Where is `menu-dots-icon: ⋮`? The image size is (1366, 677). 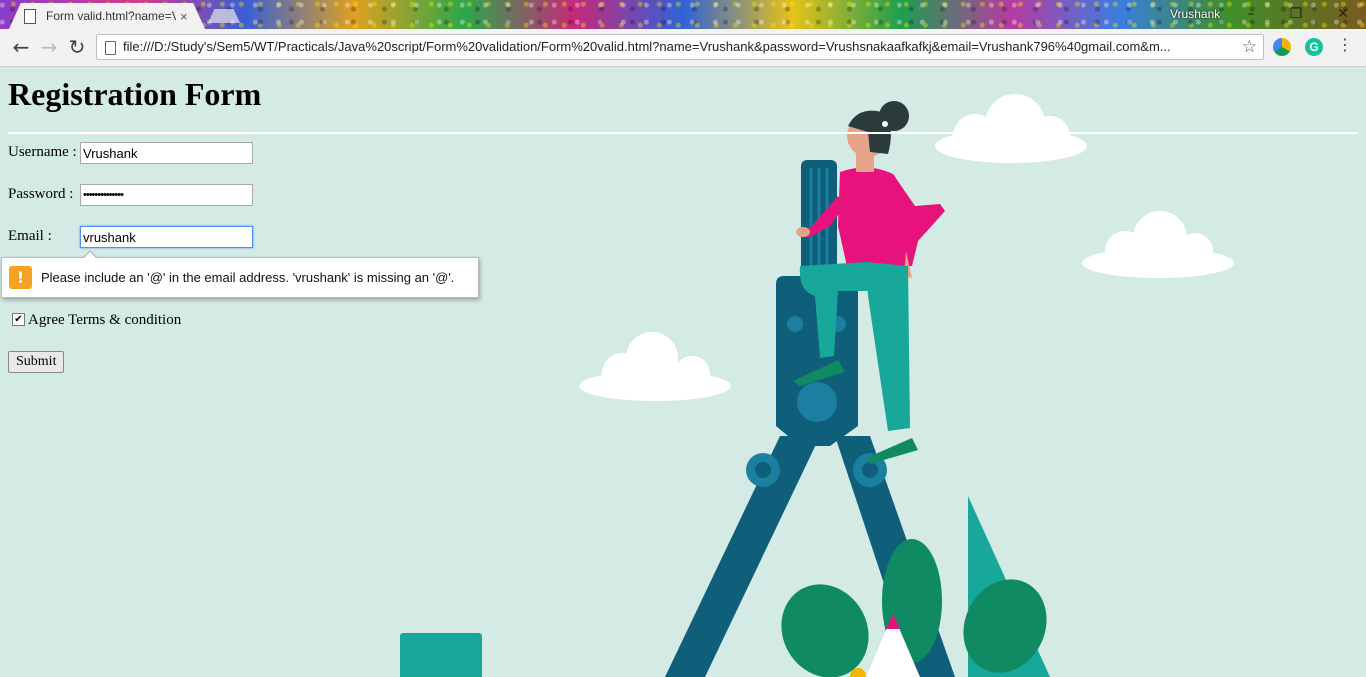 menu-dots-icon: ⋮ is located at coordinates (1345, 47).